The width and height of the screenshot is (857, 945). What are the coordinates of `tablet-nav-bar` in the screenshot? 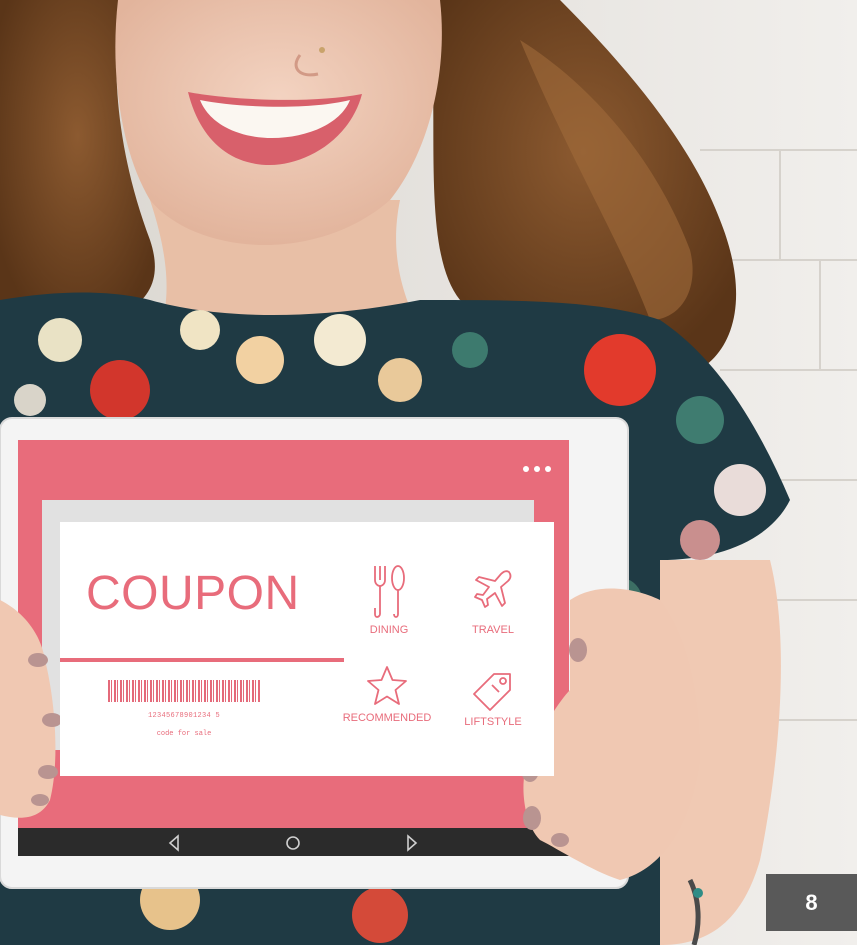 It's located at (293, 842).